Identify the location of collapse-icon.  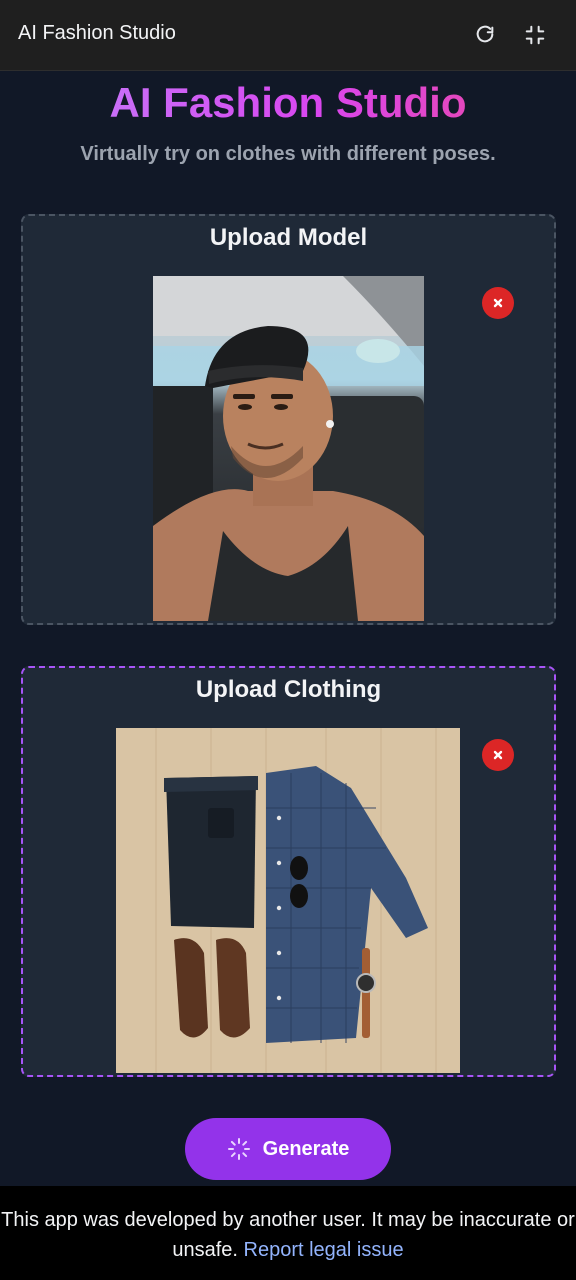
(535, 35).